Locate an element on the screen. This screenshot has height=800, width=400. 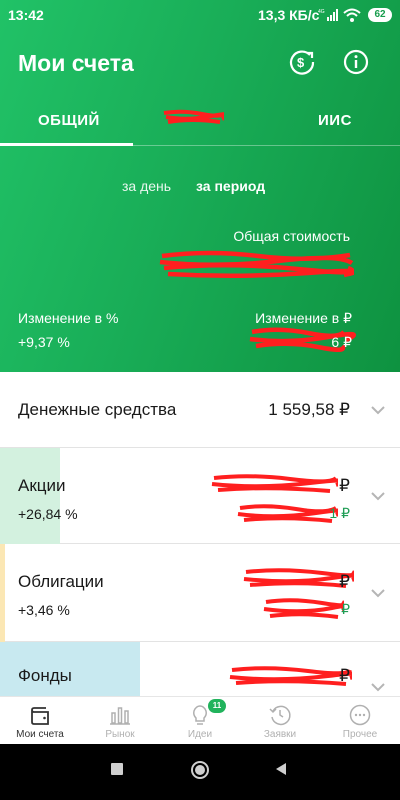
nav-label: Идеи is located at coordinates (200, 734).